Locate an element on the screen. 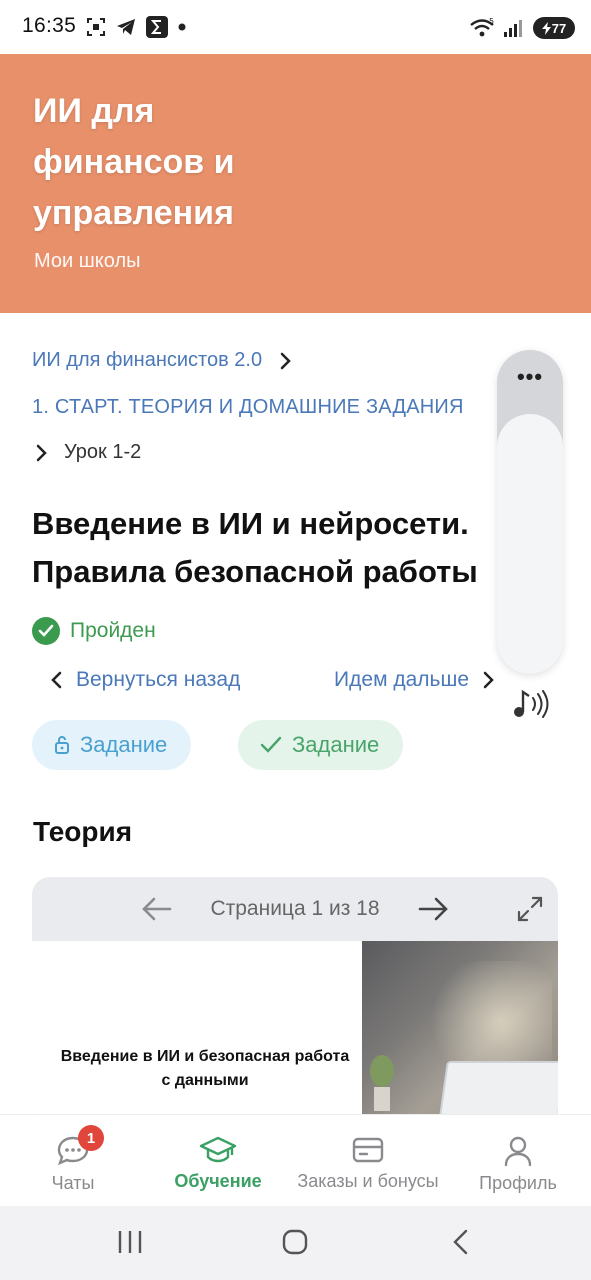  task-chip-completed: Задание is located at coordinates (321, 745).